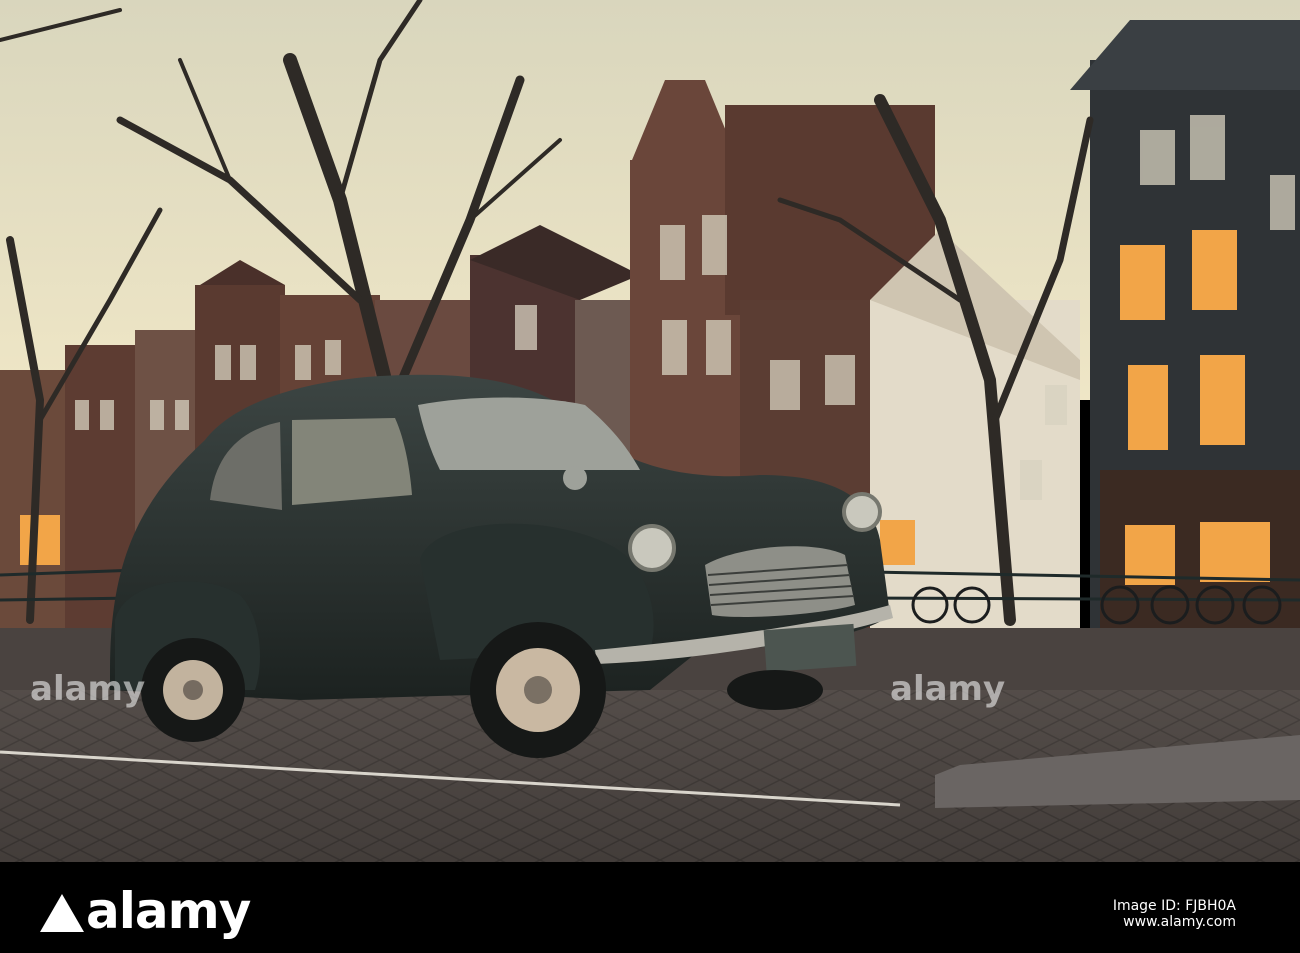 The height and width of the screenshot is (953, 1300). Describe the element at coordinates (1174, 906) in the screenshot. I see `image-id-text: Image ID: FJBH0A` at that location.